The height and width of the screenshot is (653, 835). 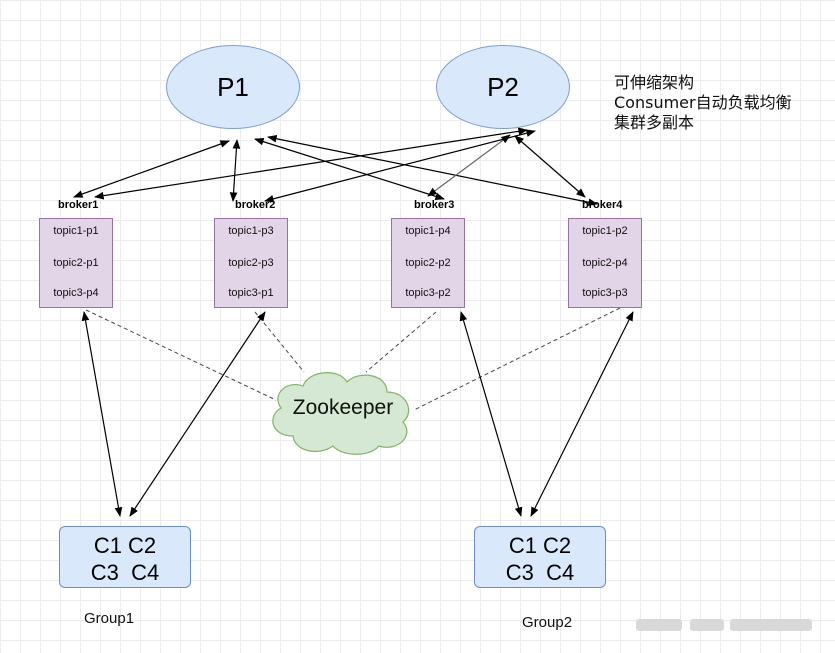 I want to click on producer-p2-label: P2, so click(x=503, y=86).